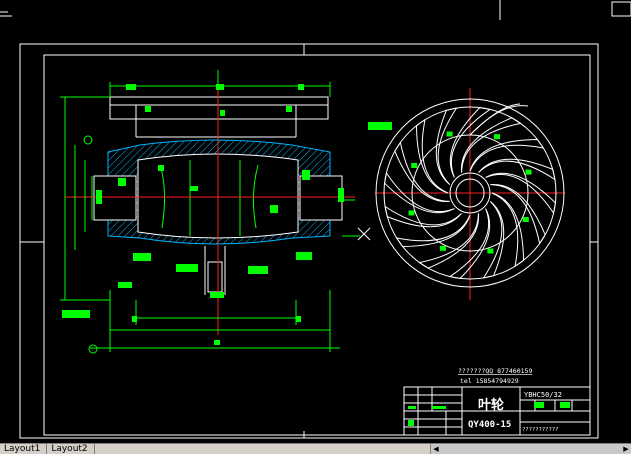 This screenshot has height=454, width=631. I want to click on model-code: YBHC50/32, so click(543, 395).